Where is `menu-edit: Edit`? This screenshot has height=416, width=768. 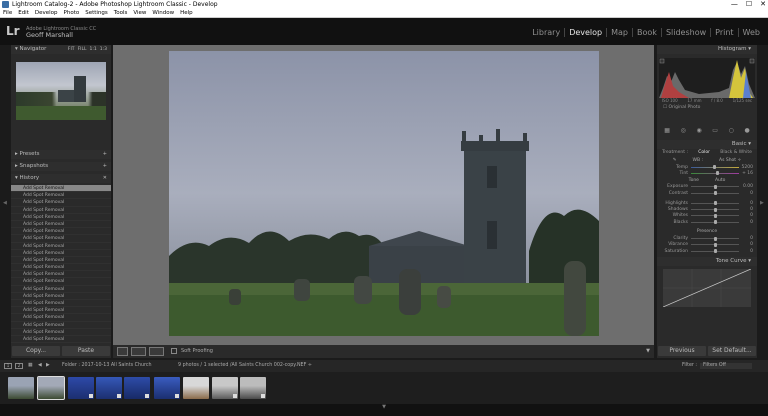
menu-edit: Edit is located at coordinates (23, 13).